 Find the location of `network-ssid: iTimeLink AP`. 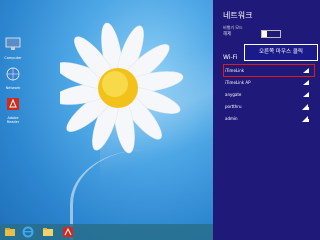

network-ssid: iTimeLink AP is located at coordinates (238, 82).